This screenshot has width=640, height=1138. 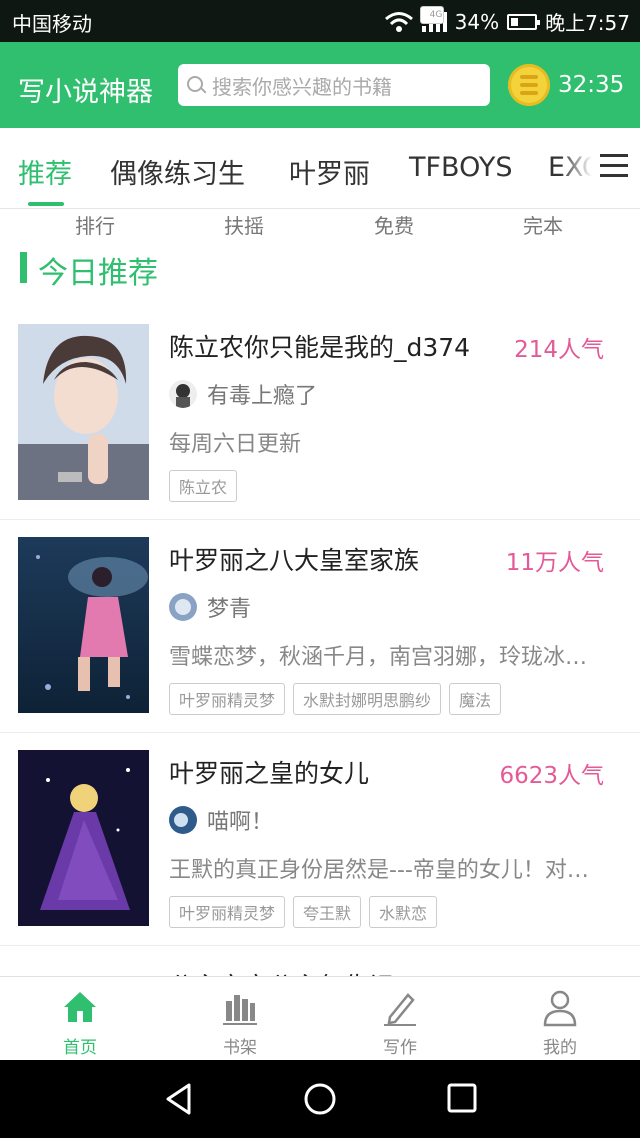 What do you see at coordinates (524, 21) in the screenshot?
I see `battery-icon` at bounding box center [524, 21].